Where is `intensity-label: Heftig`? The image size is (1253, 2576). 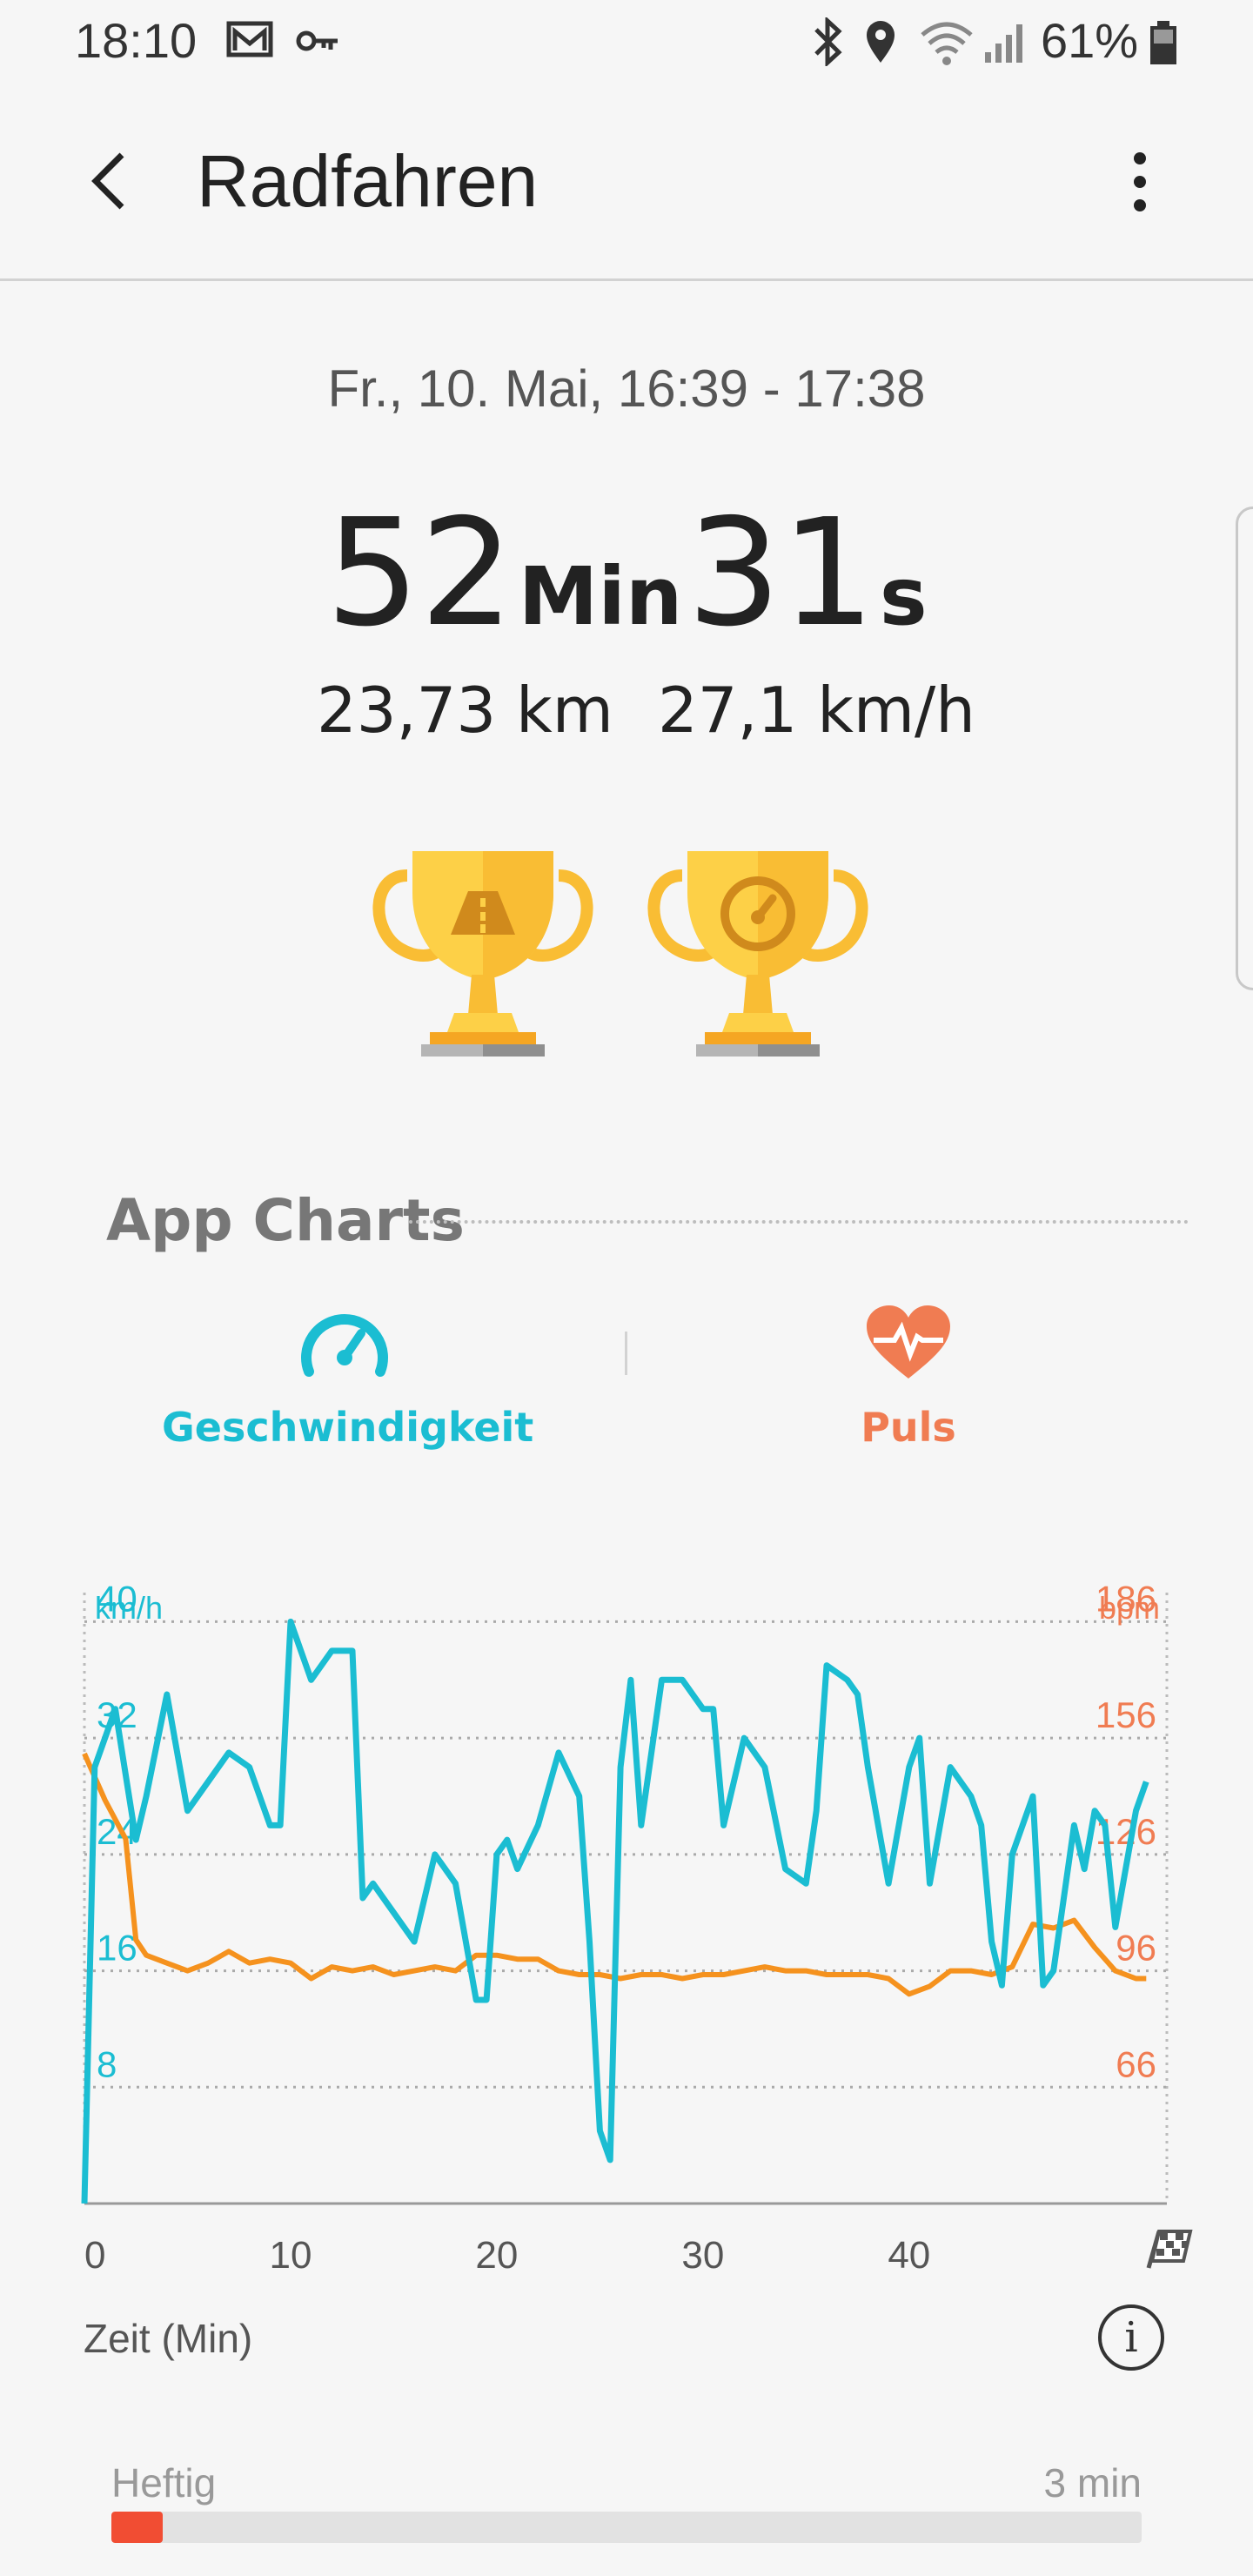
intensity-label: Heftig is located at coordinates (164, 2483).